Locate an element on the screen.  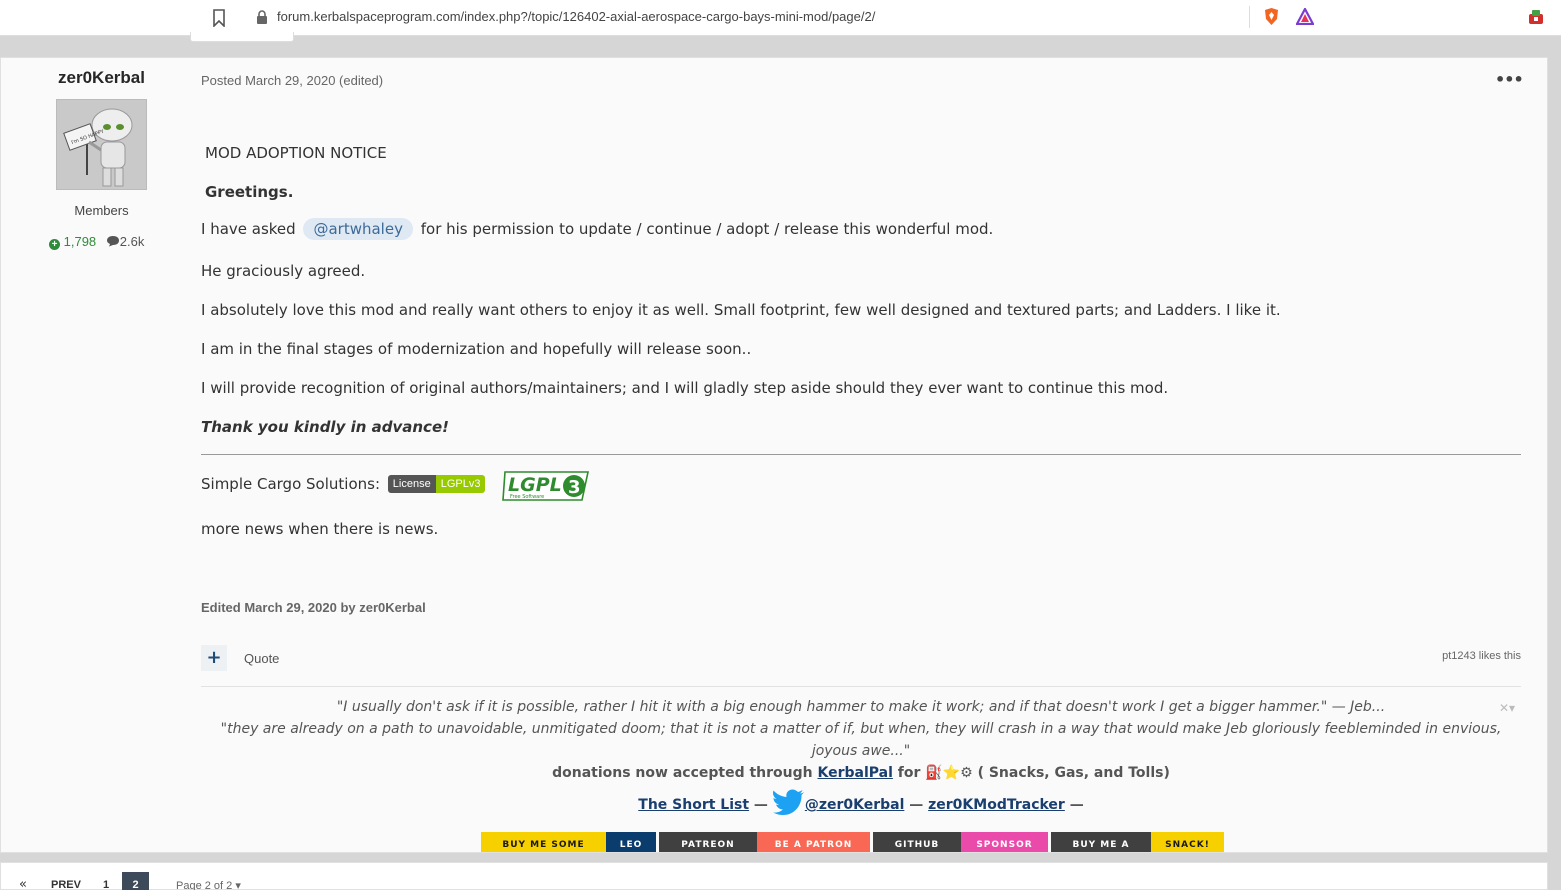
donations-before: donations now accepted through is located at coordinates (682, 773).